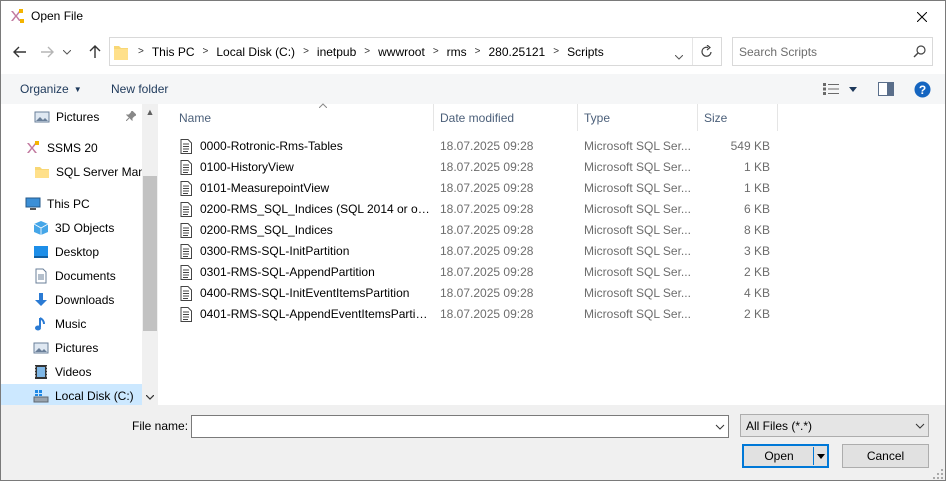 The width and height of the screenshot is (946, 481). What do you see at coordinates (71, 372) in the screenshot?
I see `nav-item-videos: Videos` at bounding box center [71, 372].